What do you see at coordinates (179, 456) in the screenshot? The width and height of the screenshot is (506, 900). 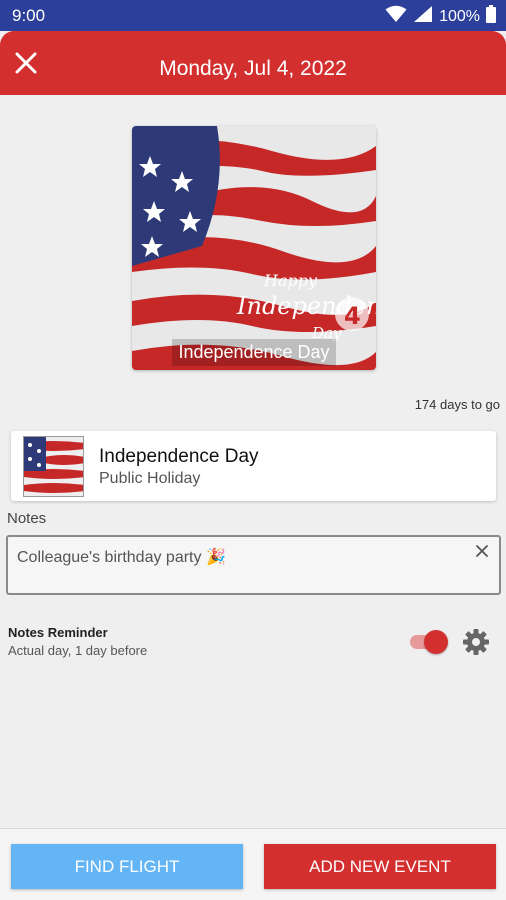 I see `event-name: Independence Day` at bounding box center [179, 456].